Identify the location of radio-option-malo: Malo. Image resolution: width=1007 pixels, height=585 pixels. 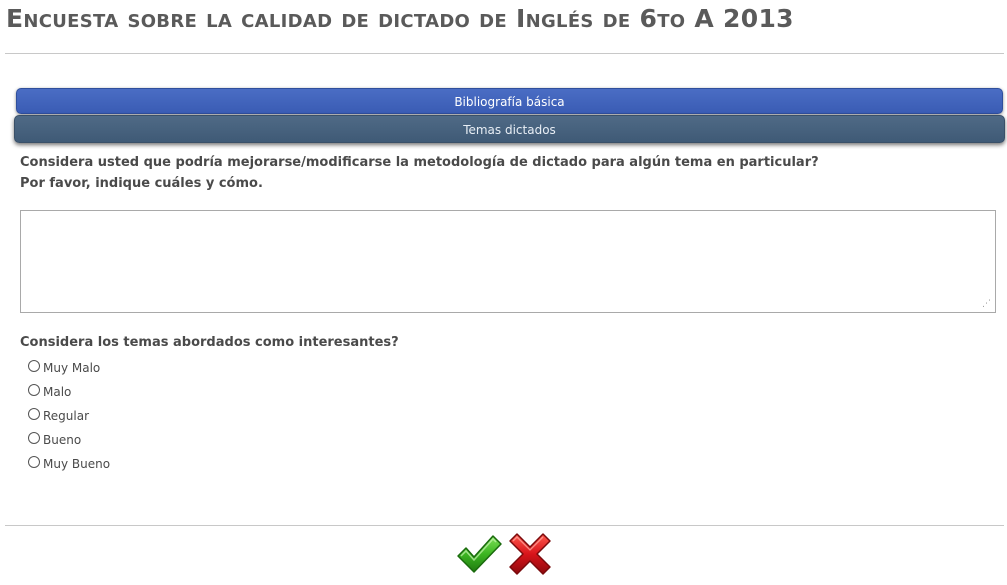
(69, 392).